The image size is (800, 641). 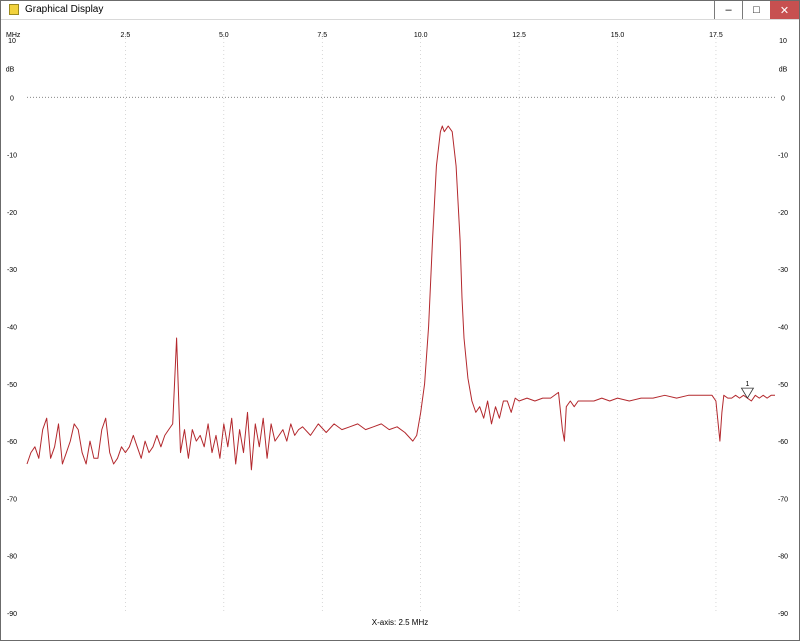 What do you see at coordinates (400, 10) in the screenshot?
I see `title-bar: Graphical Display – □ ✕` at bounding box center [400, 10].